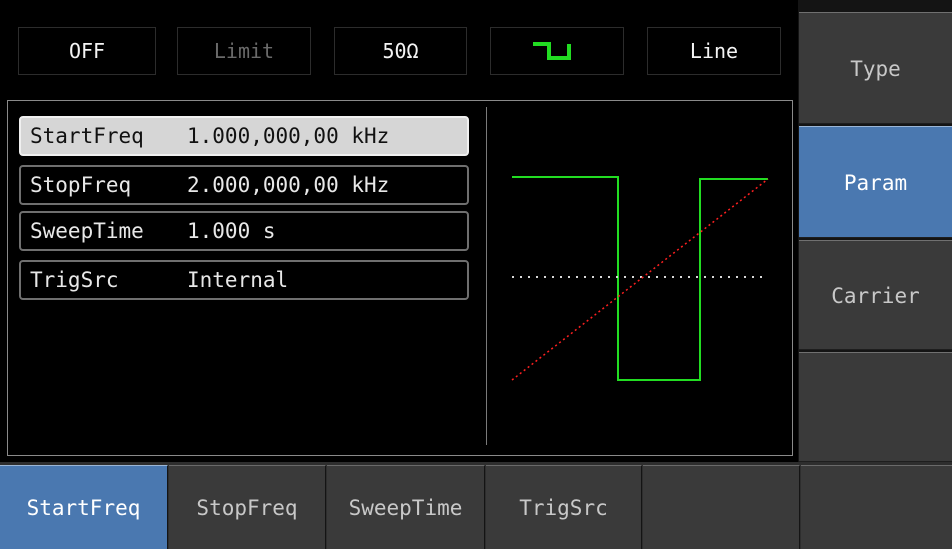  Describe the element at coordinates (288, 185) in the screenshot. I see `param-value: 2.000,000,00 kHz` at that location.